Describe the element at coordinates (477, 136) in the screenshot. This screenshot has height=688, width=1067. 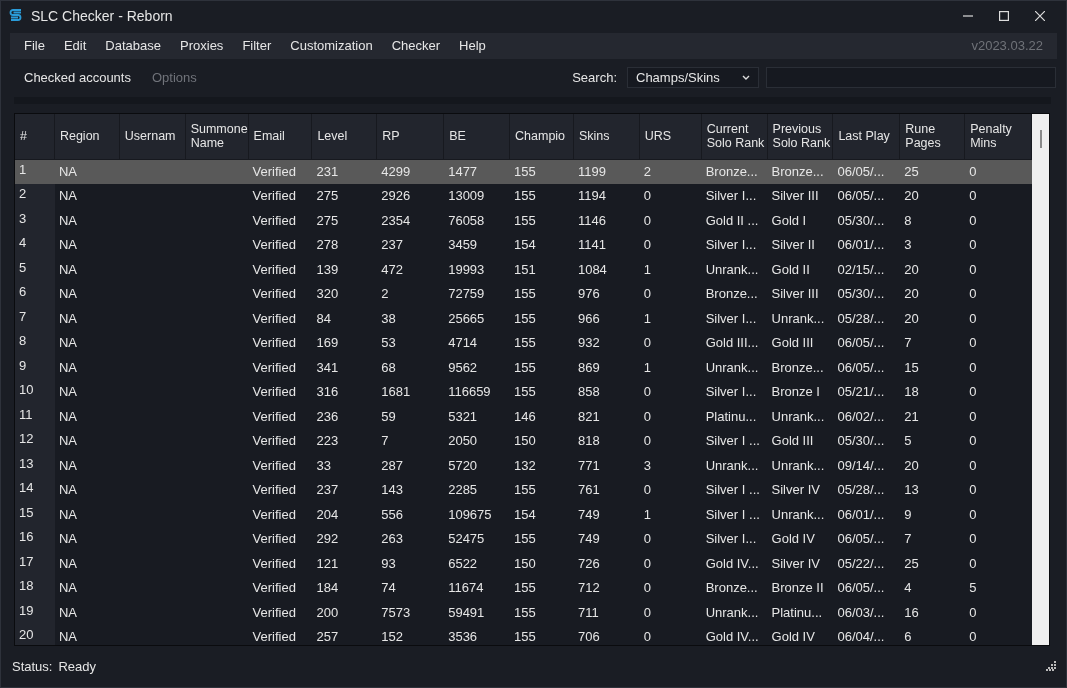
I see `column-header: BE` at that location.